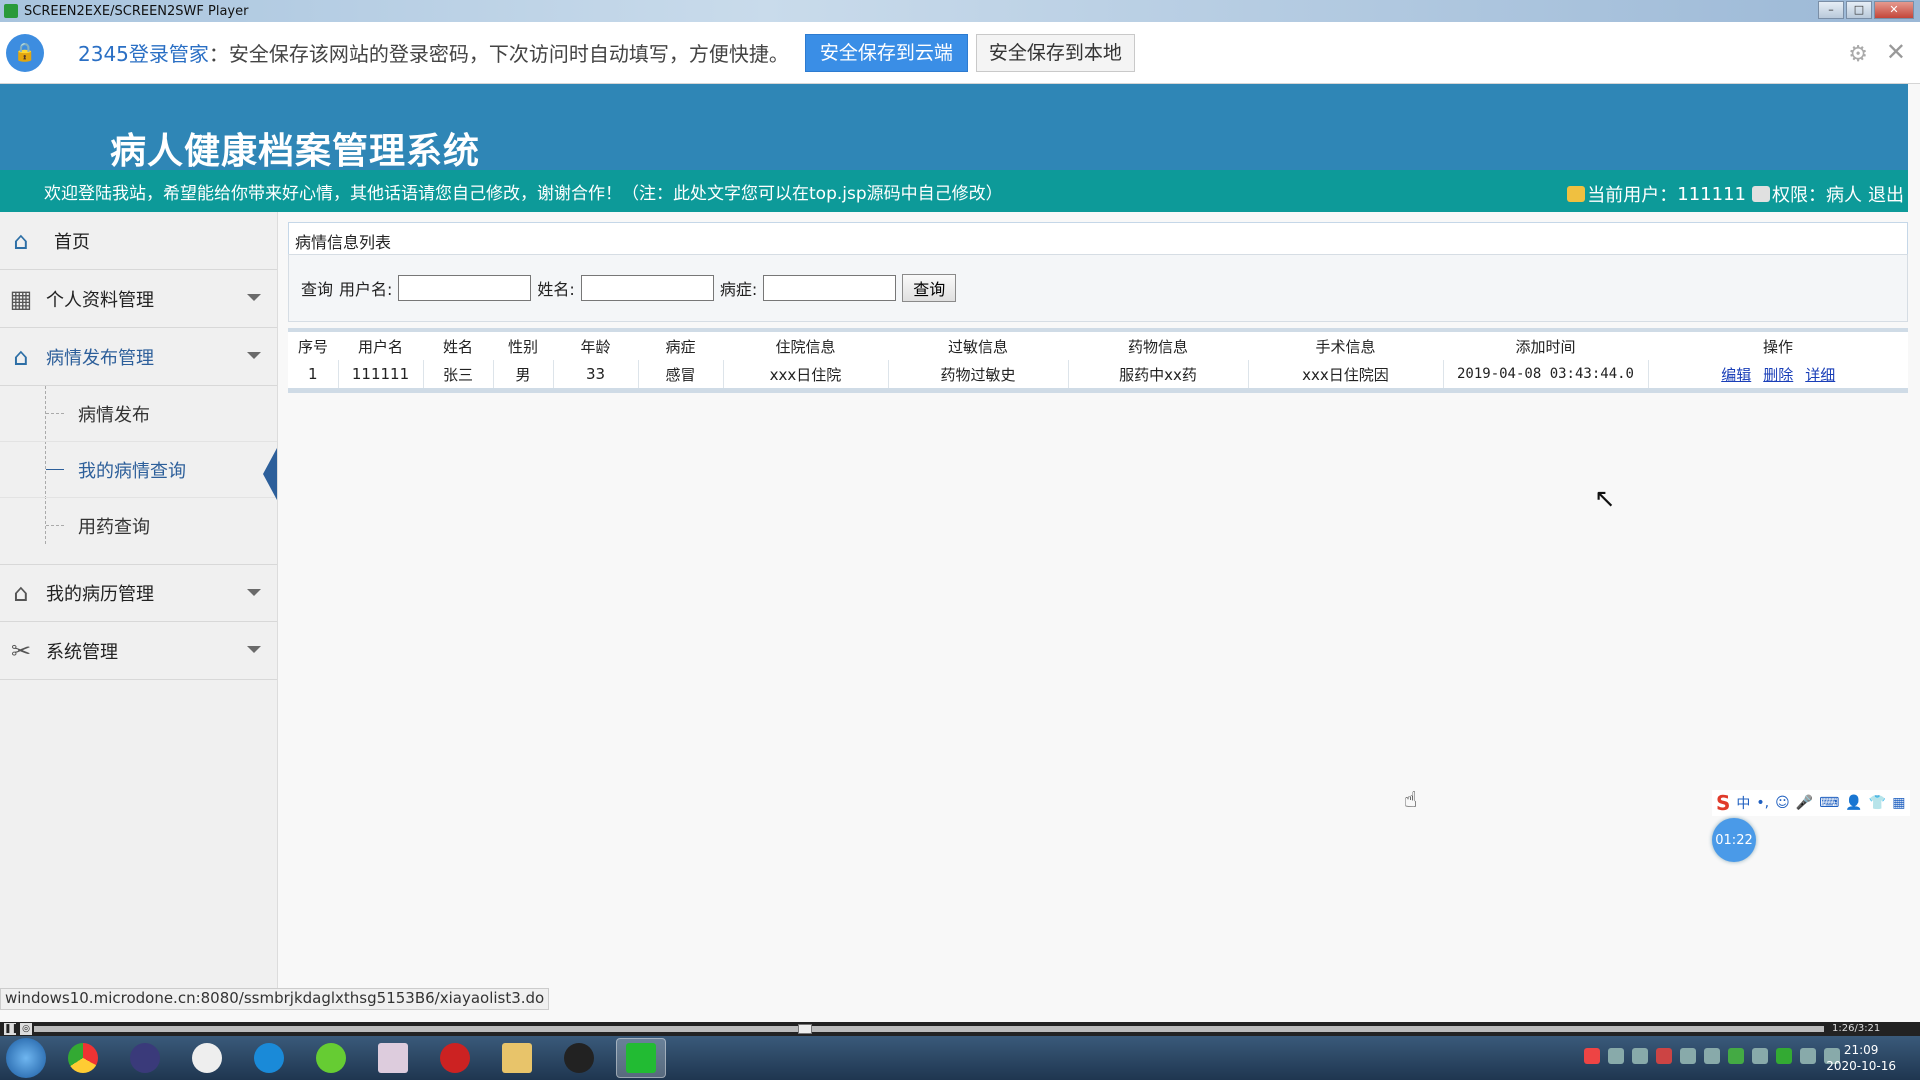  I want to click on screen-player-icon, so click(641, 1058).